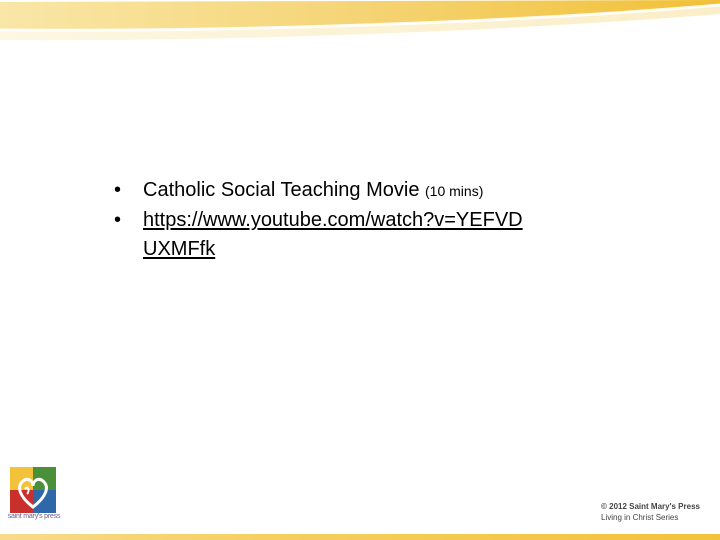 This screenshot has width=720, height=540. What do you see at coordinates (360, 20) in the screenshot?
I see `header-swoosh` at bounding box center [360, 20].